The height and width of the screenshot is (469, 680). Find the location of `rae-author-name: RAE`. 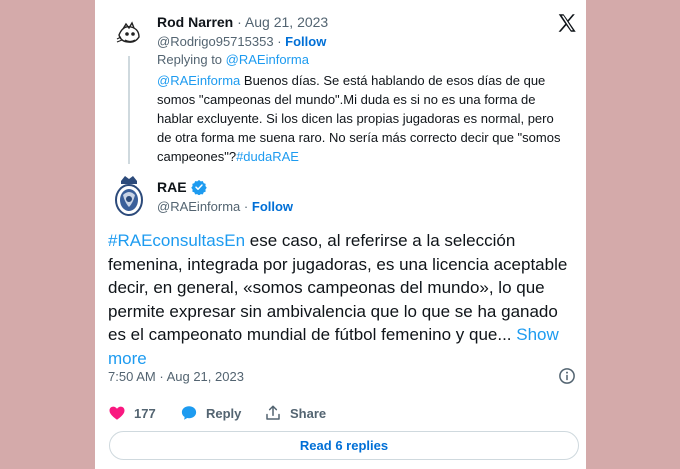

rae-author-name: RAE is located at coordinates (172, 187).